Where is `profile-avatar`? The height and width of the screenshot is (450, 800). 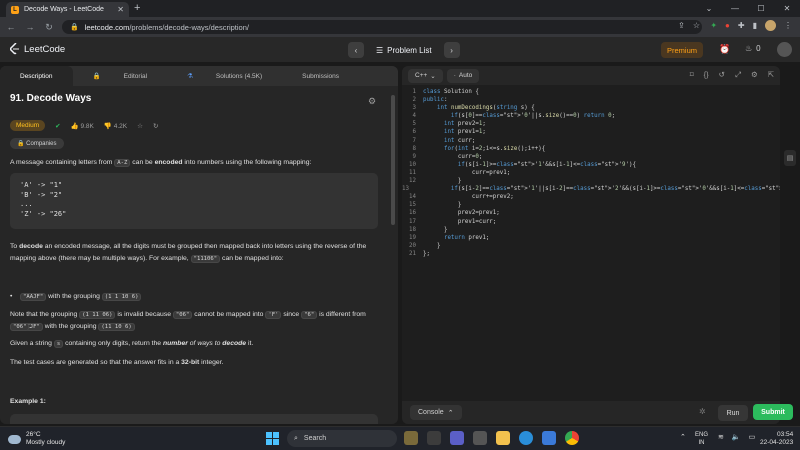
profile-avatar is located at coordinates (770, 25).